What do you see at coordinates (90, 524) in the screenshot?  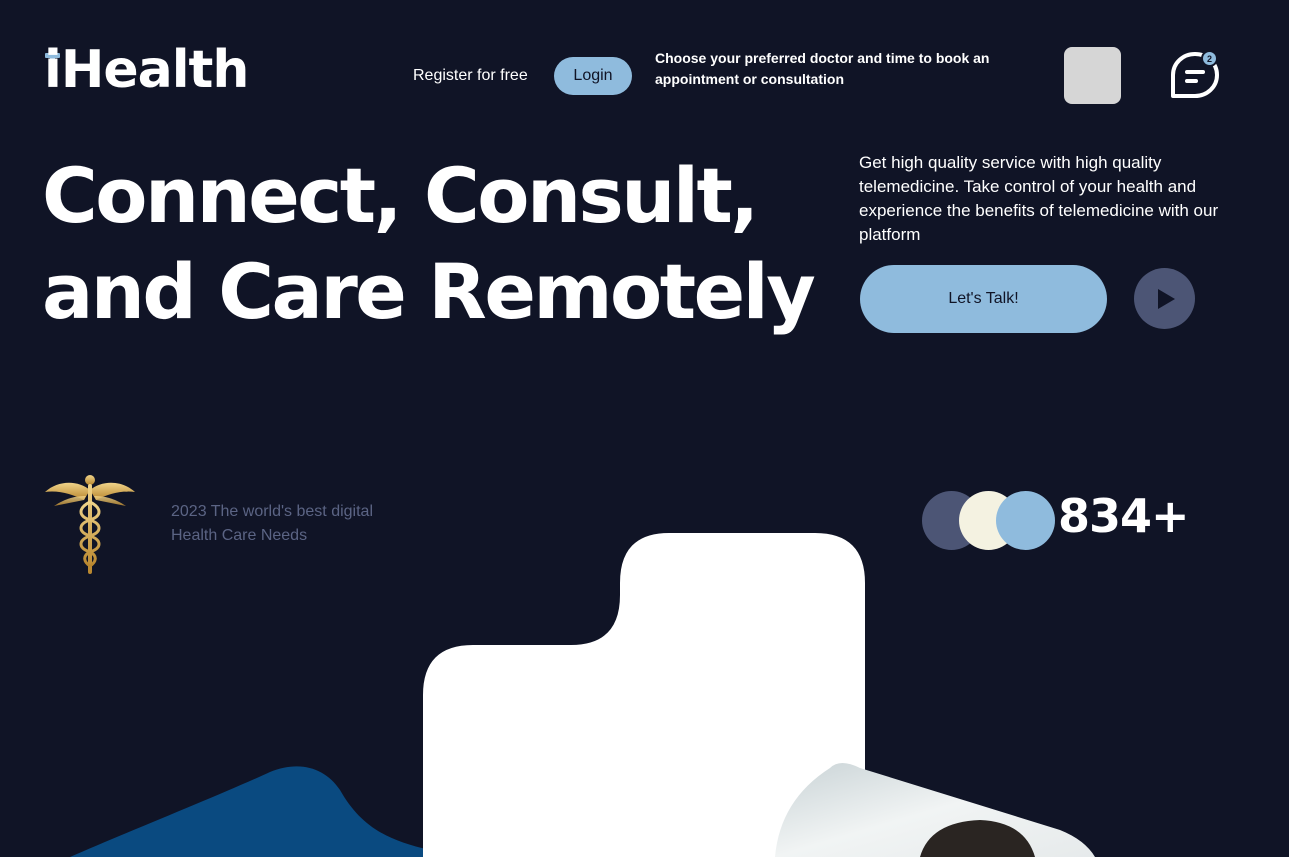 I see `caduceus-icon` at bounding box center [90, 524].